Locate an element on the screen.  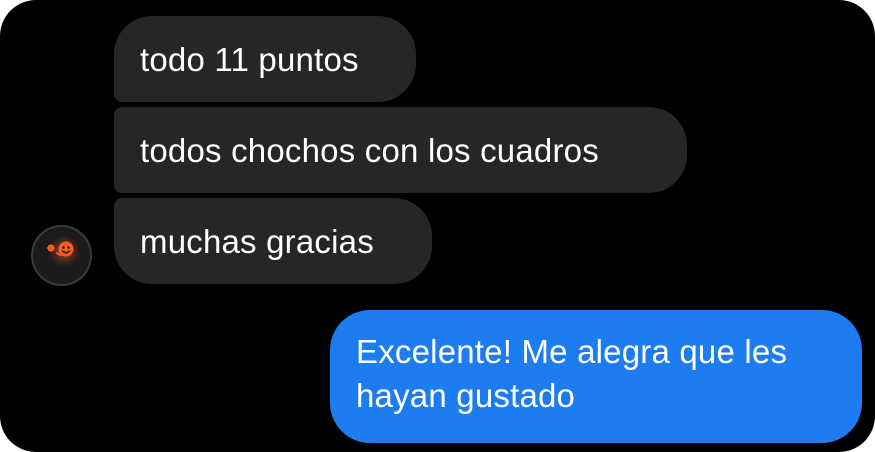
incoming-message-bubble: muchas gracias is located at coordinates (273, 241).